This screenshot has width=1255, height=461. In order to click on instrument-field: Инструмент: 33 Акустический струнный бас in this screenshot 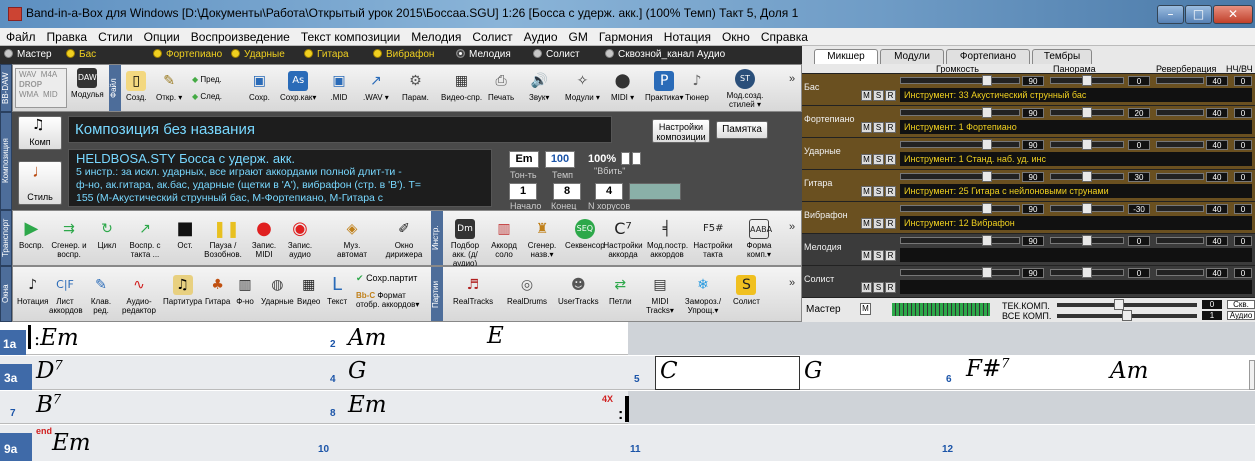, I will do `click(1076, 95)`.